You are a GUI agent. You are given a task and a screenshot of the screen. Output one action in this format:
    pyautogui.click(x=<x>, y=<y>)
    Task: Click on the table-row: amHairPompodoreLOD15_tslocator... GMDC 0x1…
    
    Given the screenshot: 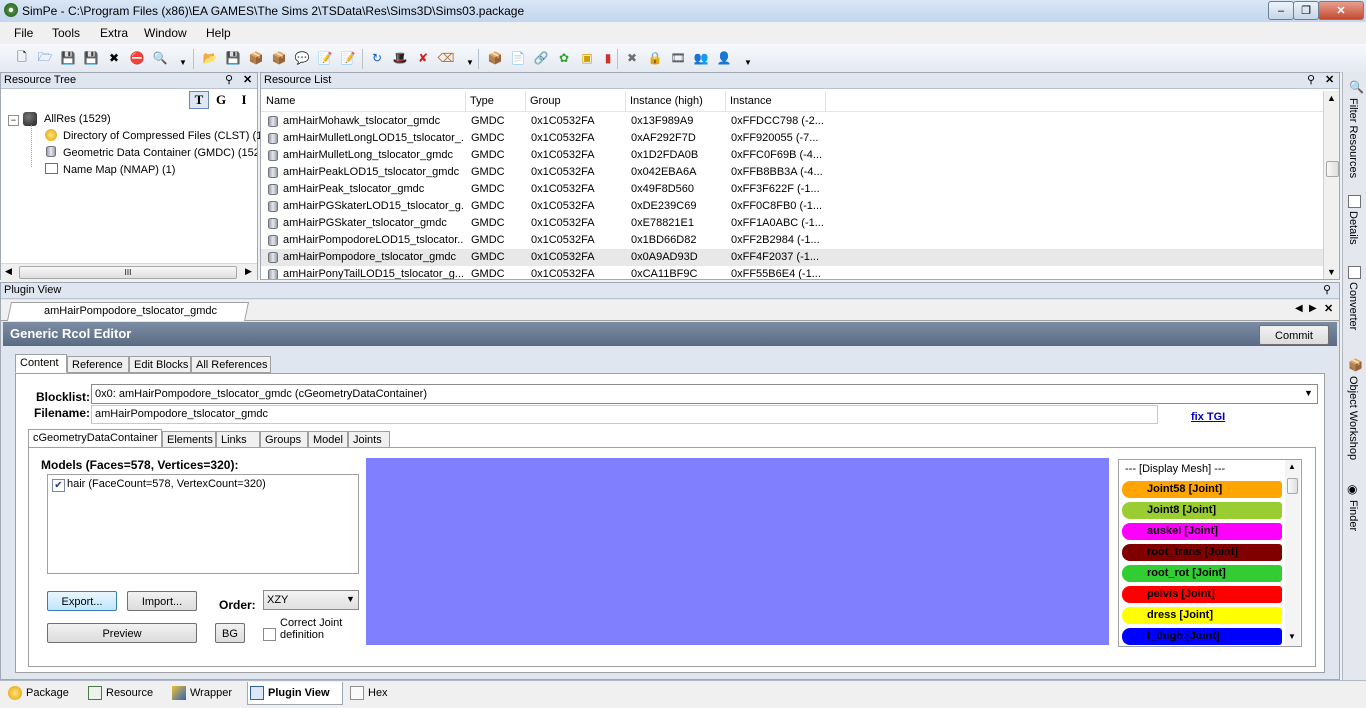 What is the action you would take?
    pyautogui.click(x=800, y=240)
    